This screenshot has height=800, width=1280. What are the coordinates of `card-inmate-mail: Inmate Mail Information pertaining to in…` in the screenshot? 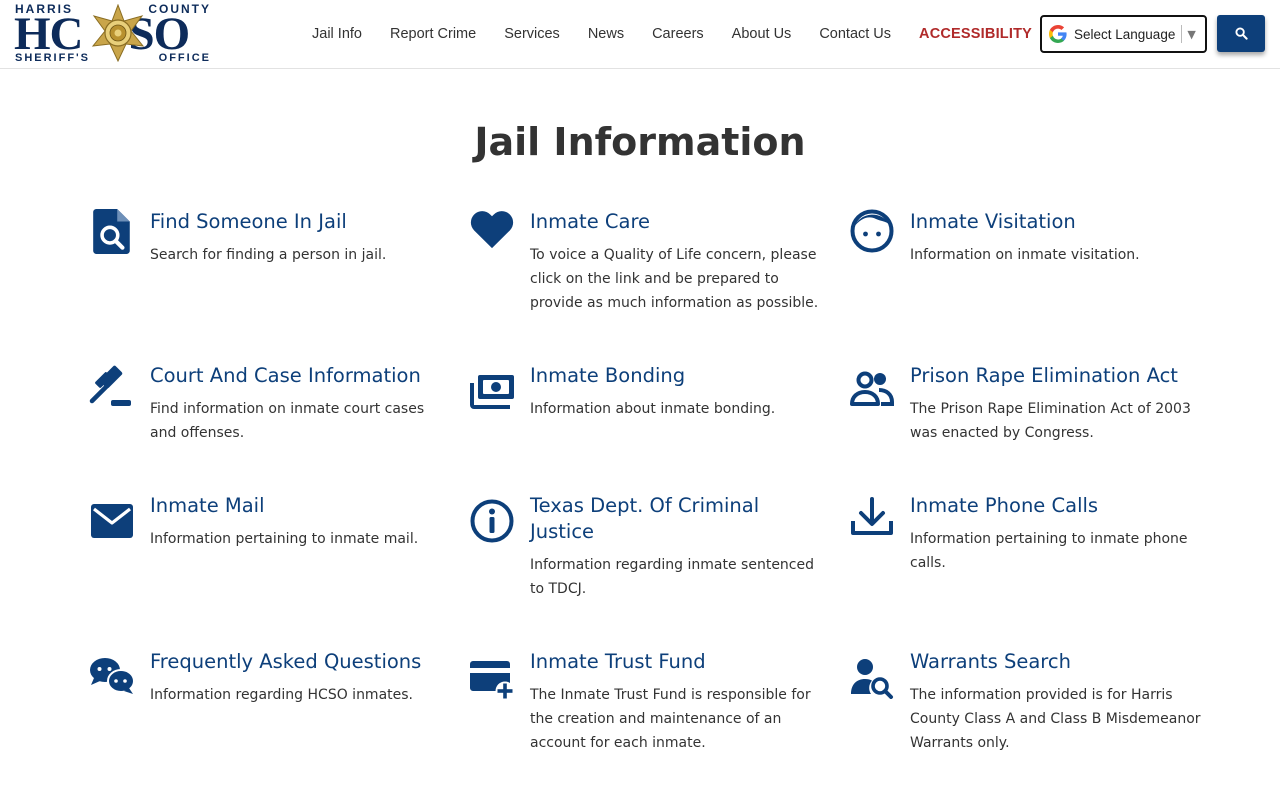 It's located at (270, 522).